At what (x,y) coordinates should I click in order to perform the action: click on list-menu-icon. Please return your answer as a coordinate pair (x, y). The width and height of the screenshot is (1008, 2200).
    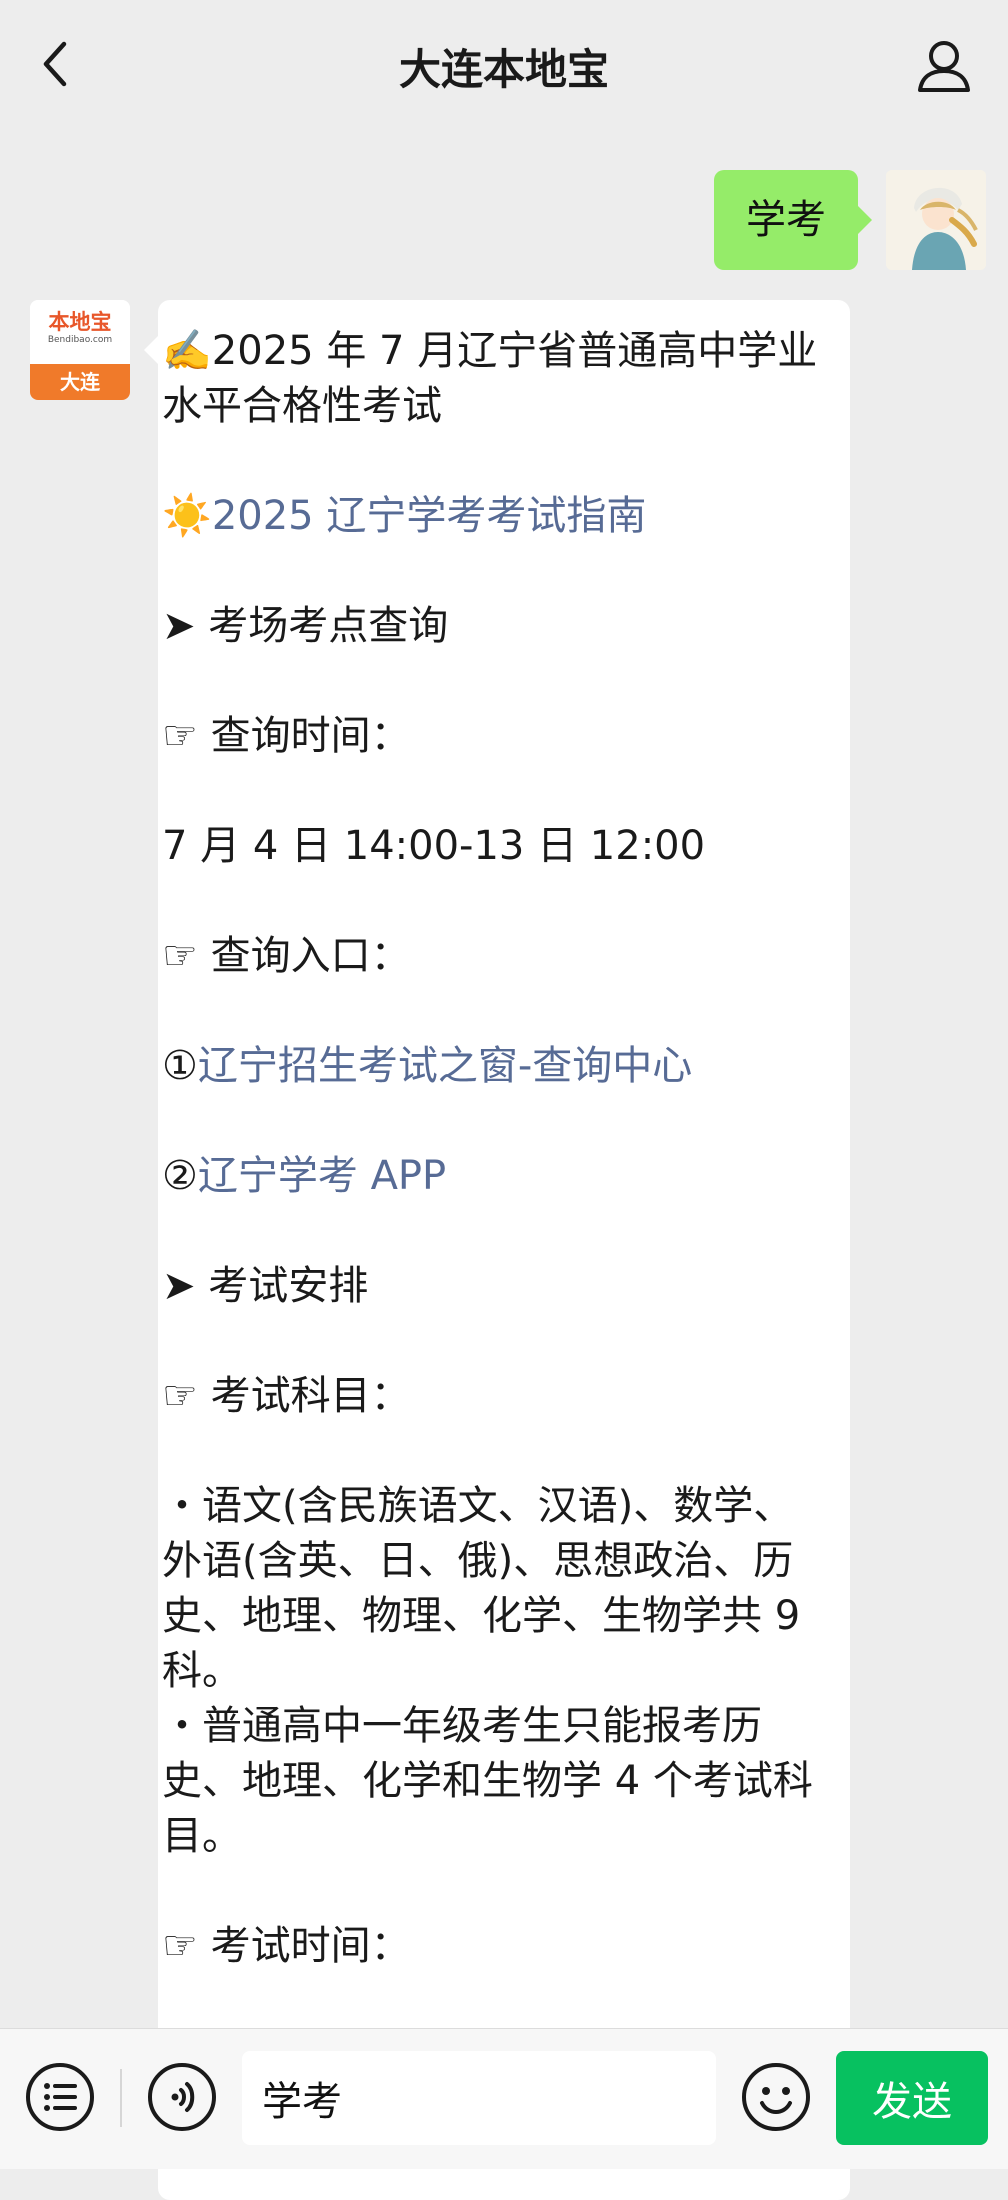
    Looking at the image, I should click on (60, 2097).